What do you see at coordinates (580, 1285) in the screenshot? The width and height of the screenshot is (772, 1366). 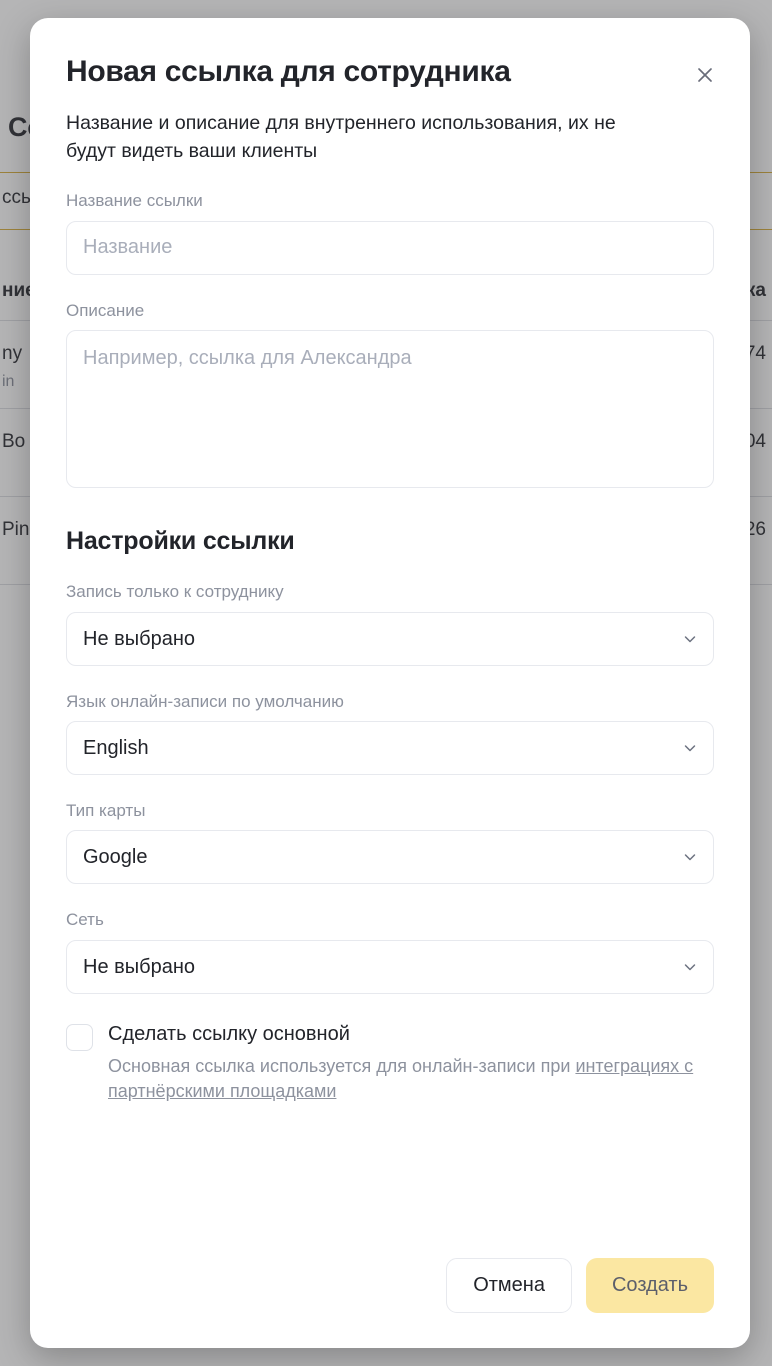 I see `modal-footer: Отмена Создать` at bounding box center [580, 1285].